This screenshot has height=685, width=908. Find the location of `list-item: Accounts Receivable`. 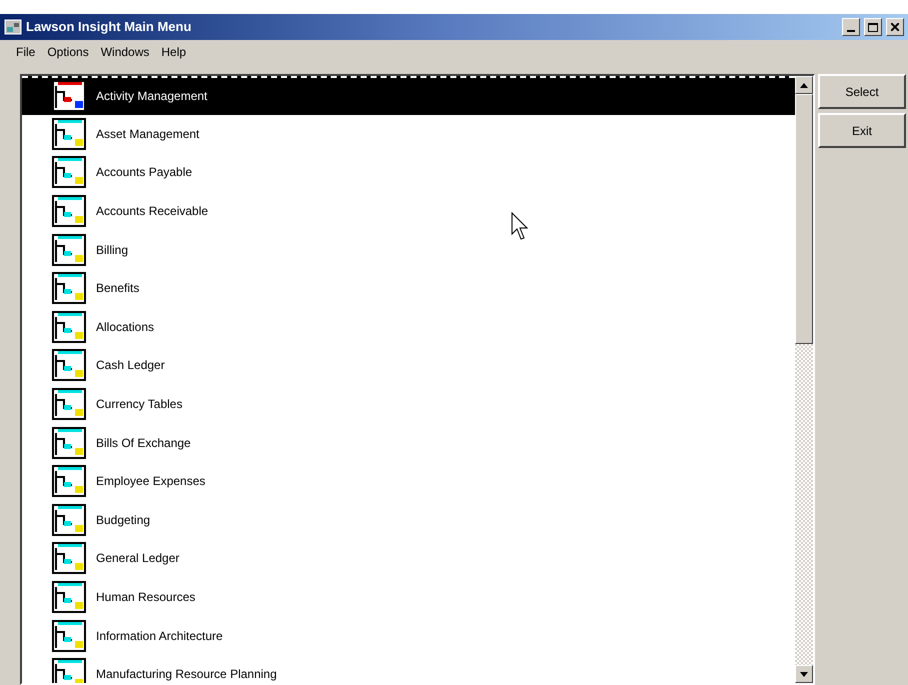

list-item: Accounts Receivable is located at coordinates (408, 211).